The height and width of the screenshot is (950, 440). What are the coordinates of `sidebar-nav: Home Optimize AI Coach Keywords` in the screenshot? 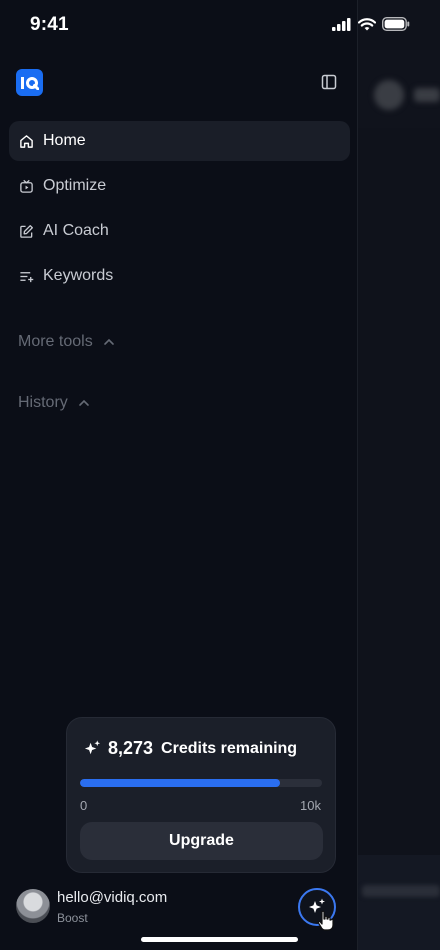 It's located at (179, 211).